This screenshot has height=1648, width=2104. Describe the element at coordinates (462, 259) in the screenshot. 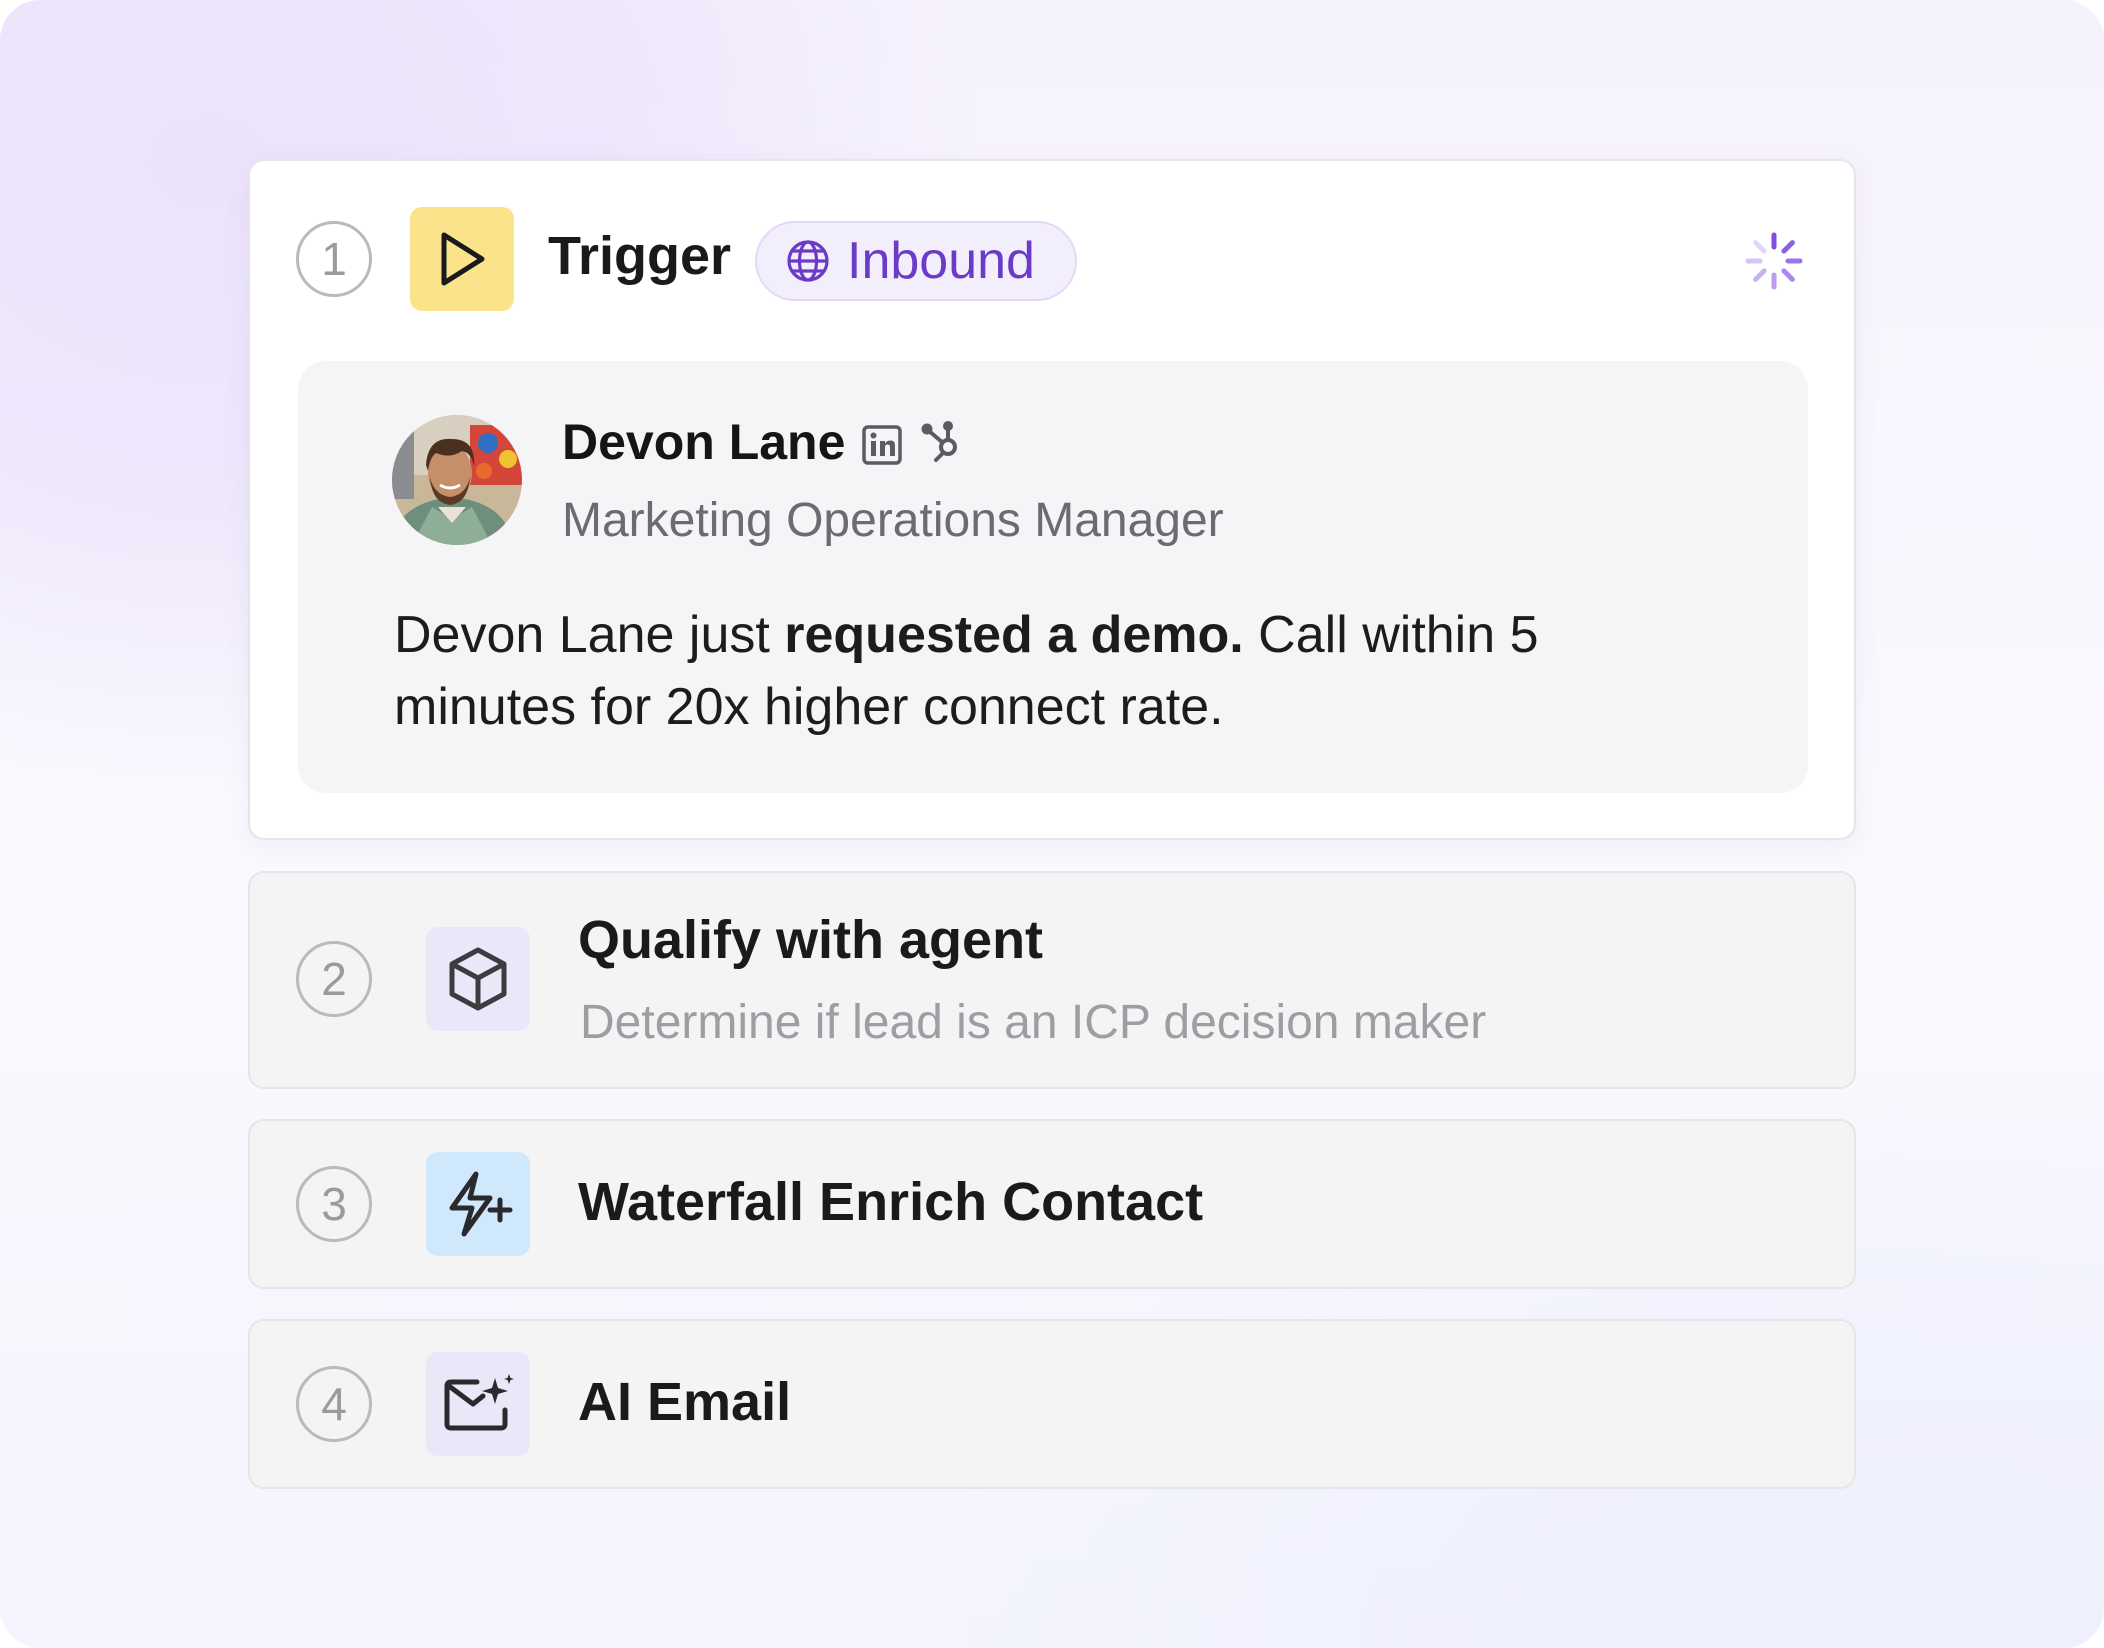

I see `play-icon` at that location.